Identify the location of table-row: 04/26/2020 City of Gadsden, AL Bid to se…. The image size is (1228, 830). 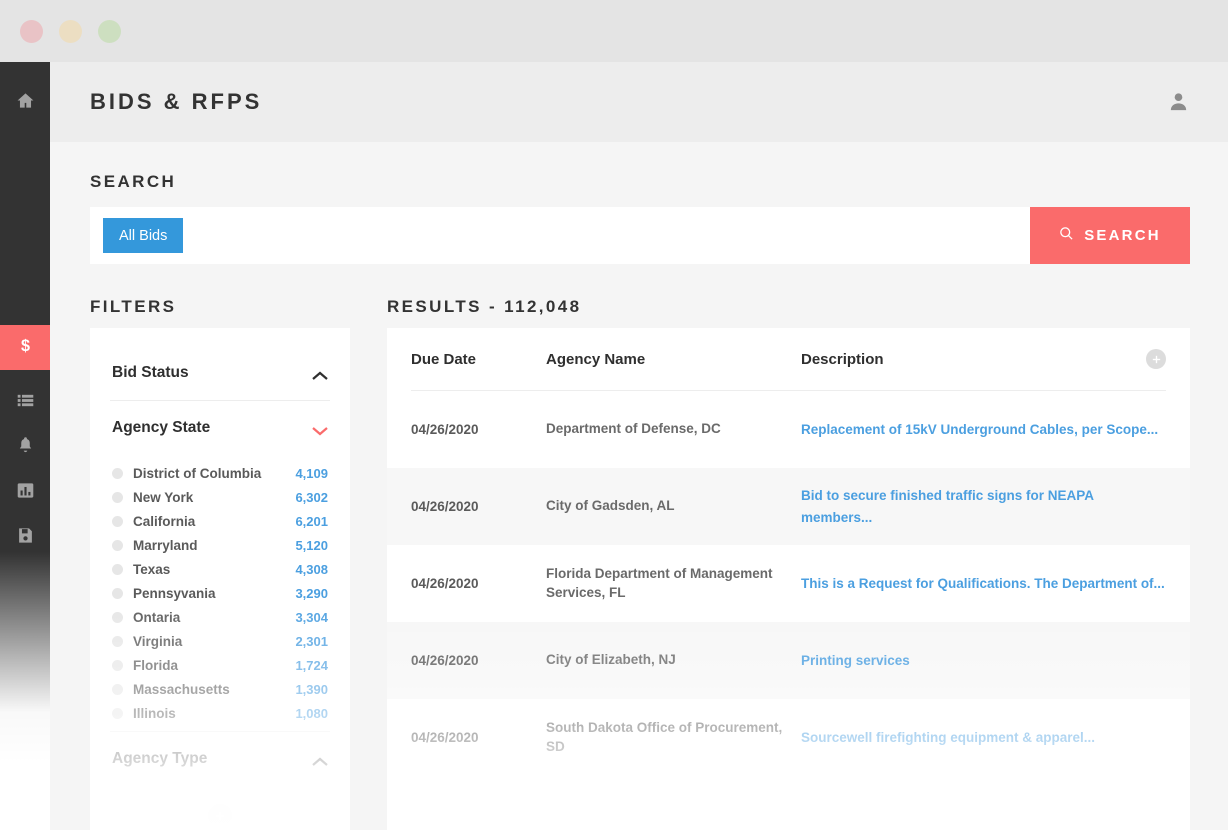
(788, 506).